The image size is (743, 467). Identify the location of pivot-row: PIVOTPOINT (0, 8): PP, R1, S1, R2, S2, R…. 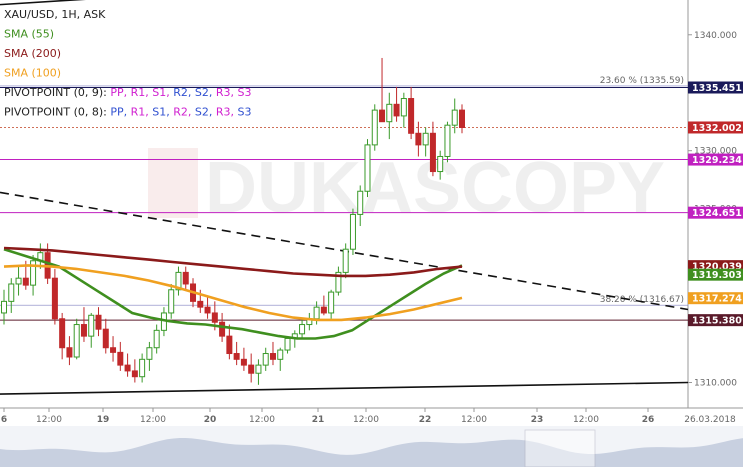
(127, 112).